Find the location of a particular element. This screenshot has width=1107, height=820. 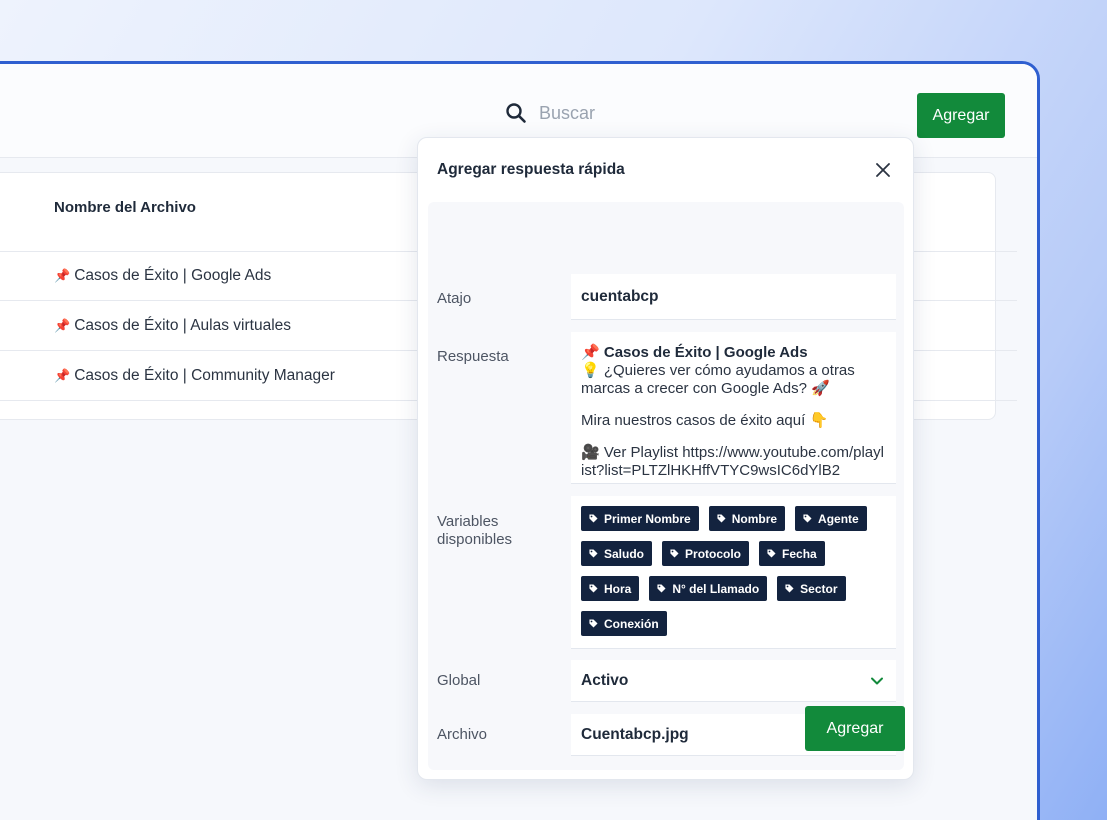

response-title-line: 📌 Casos de Éxito | Google Ads is located at coordinates (733, 353).